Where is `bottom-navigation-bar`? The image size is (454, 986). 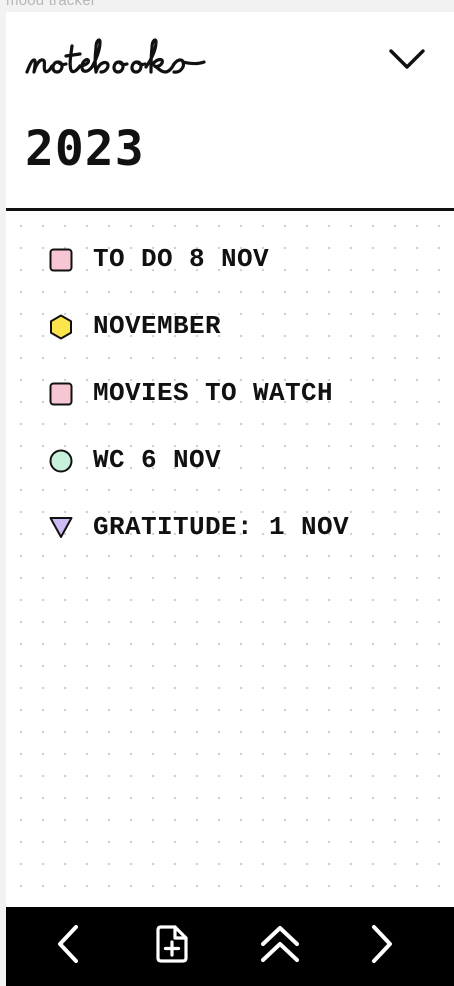
bottom-navigation-bar is located at coordinates (230, 946).